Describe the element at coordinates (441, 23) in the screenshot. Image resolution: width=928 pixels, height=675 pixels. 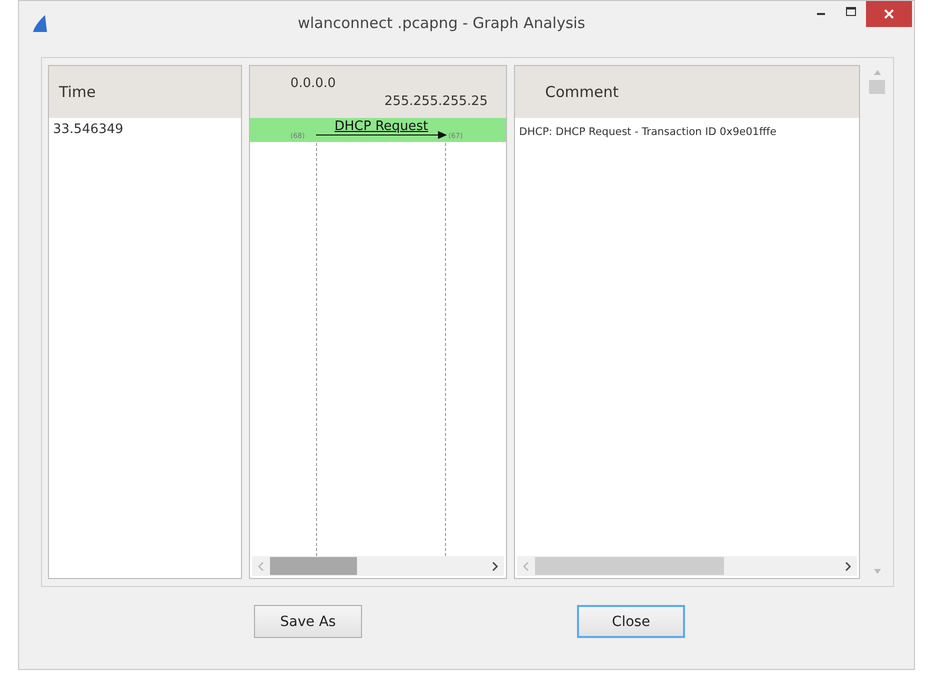
I see `window-title: wlanconnect .pcapng - Graph Analysis` at that location.